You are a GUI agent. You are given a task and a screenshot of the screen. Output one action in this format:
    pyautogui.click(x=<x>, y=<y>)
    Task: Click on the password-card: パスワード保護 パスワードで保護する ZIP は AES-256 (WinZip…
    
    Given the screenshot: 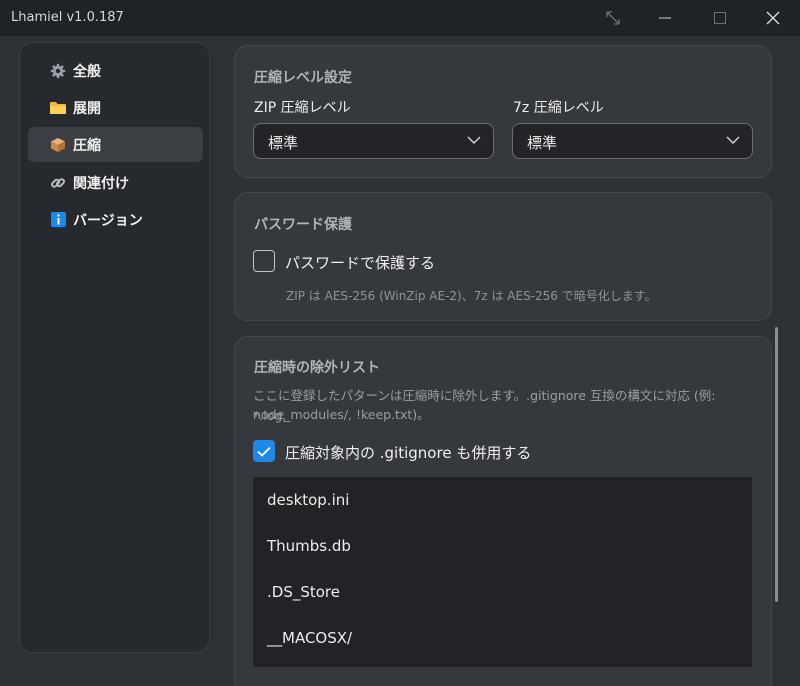 What is the action you would take?
    pyautogui.click(x=503, y=256)
    